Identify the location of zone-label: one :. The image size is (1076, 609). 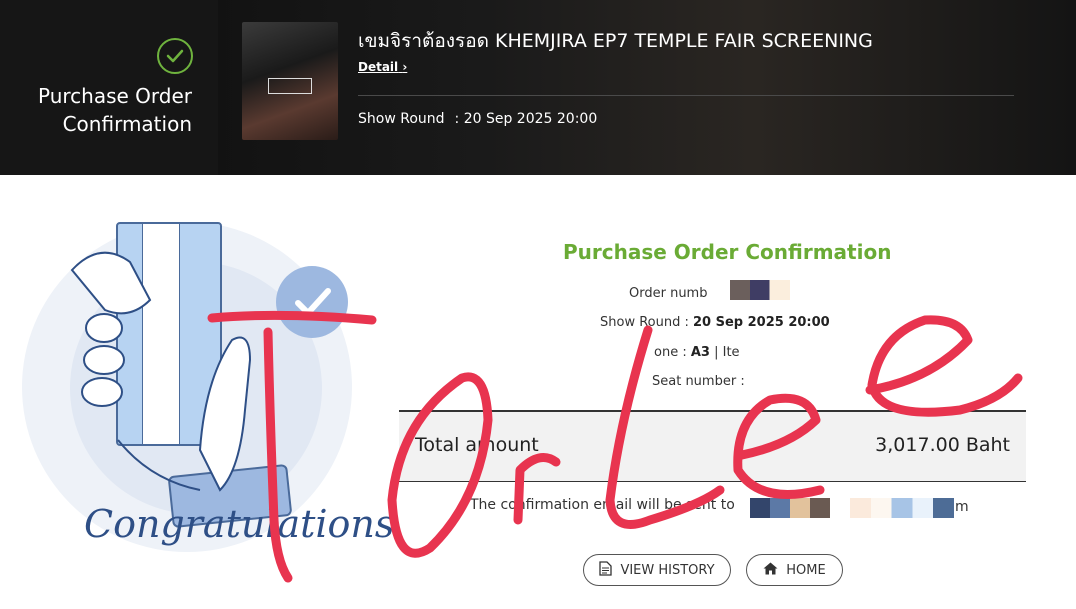
(670, 352).